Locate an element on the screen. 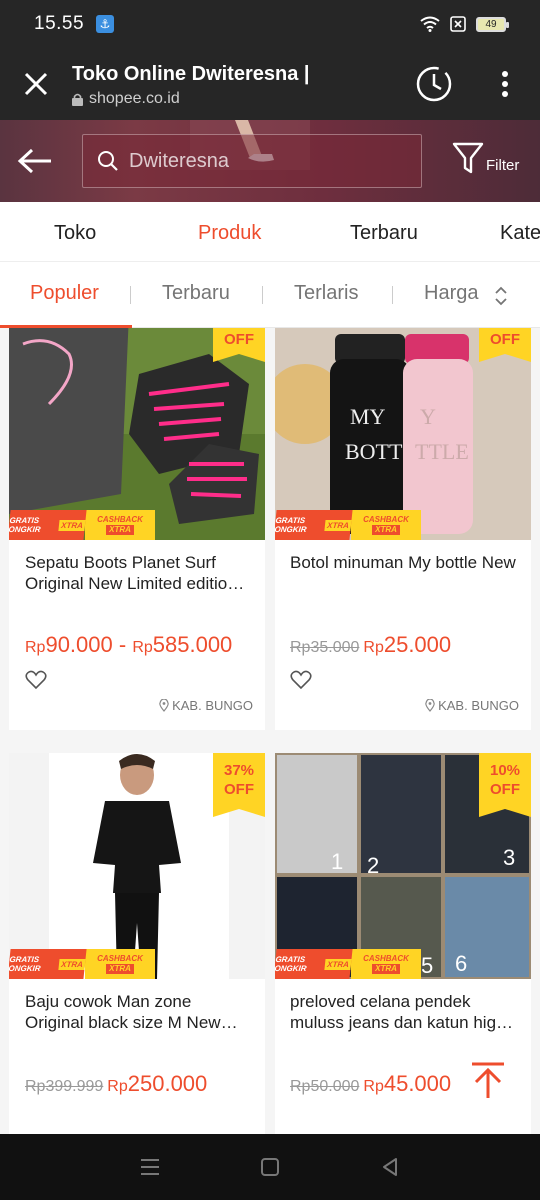 The height and width of the screenshot is (1200, 540). photo-number: 2 is located at coordinates (373, 865).